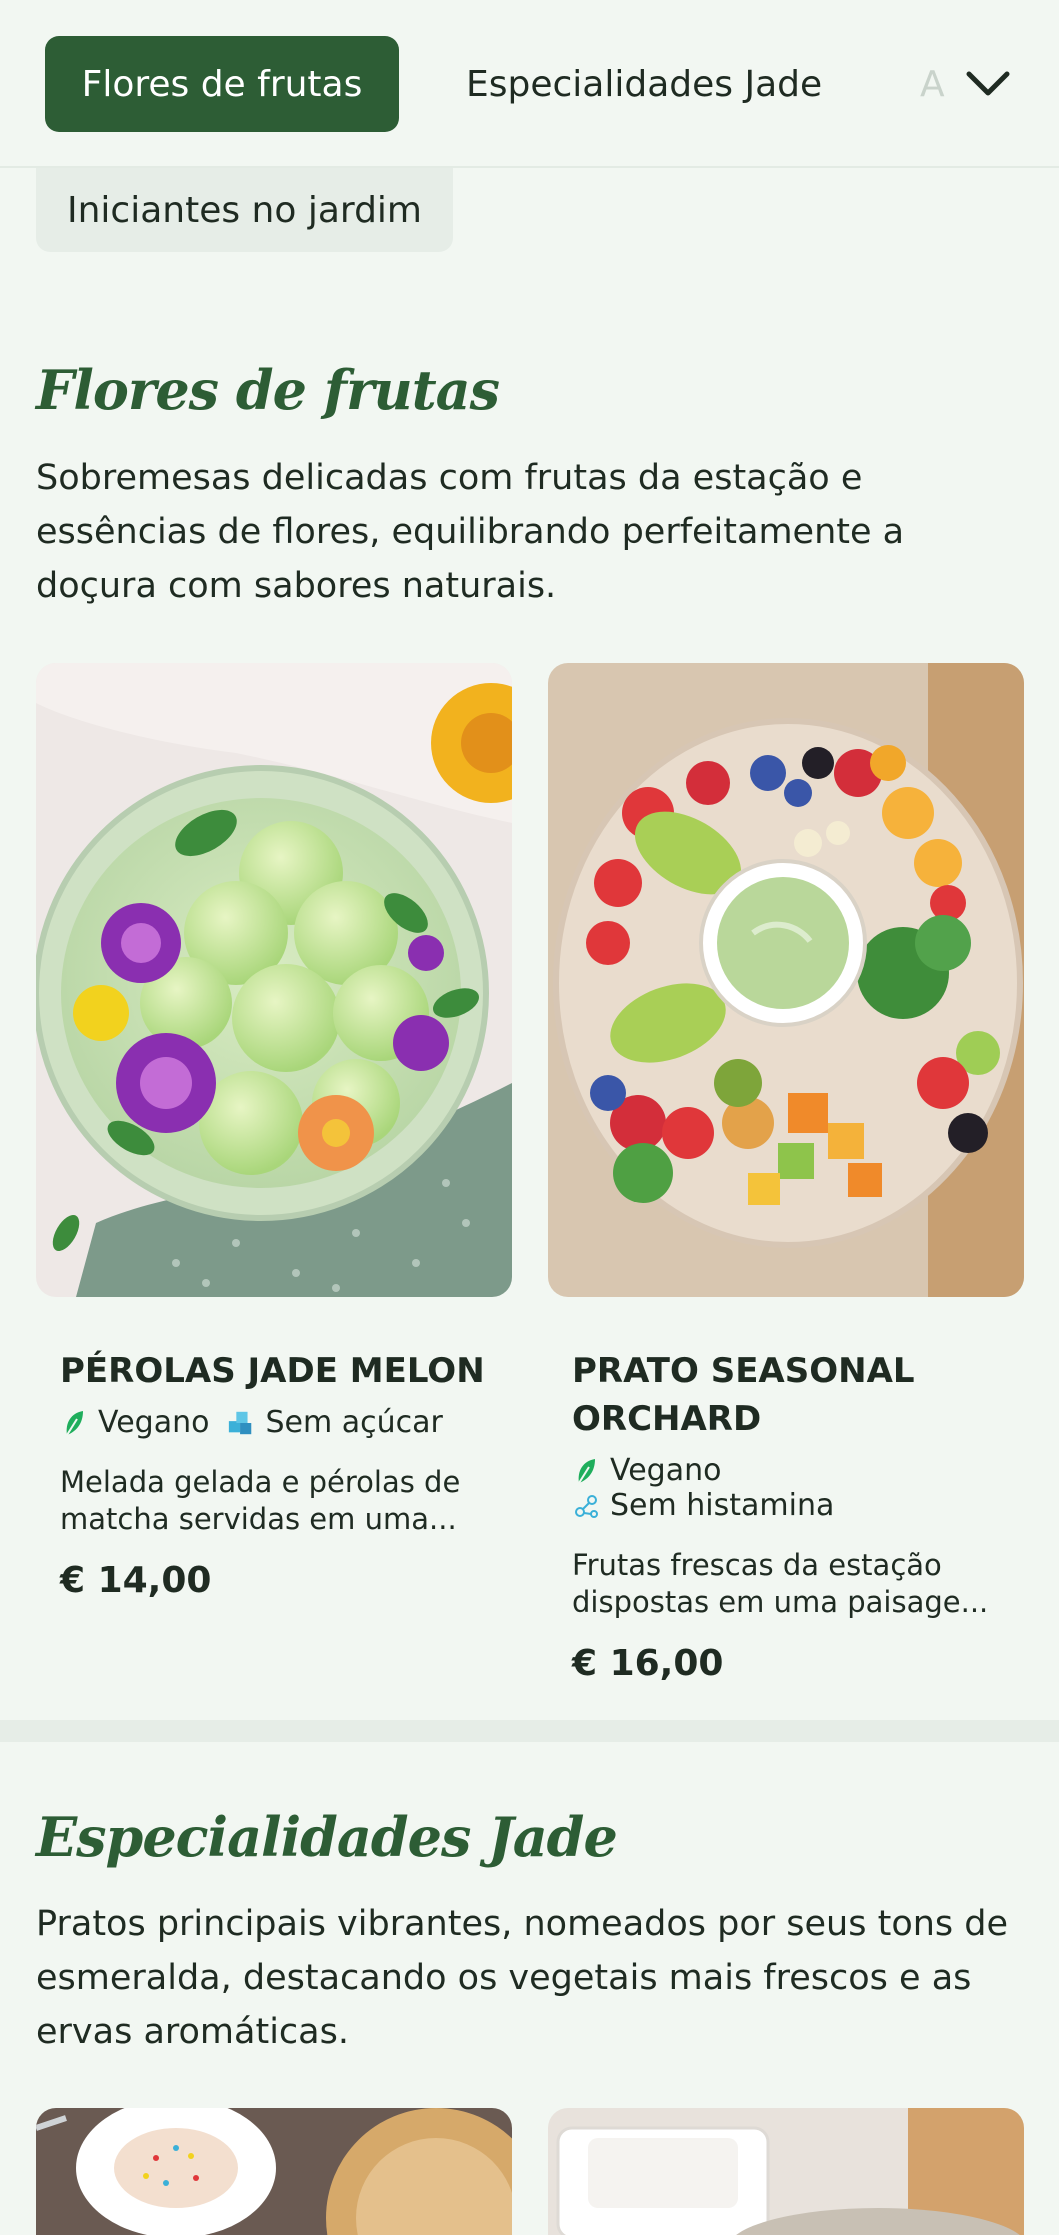 The image size is (1059, 2235). What do you see at coordinates (586, 1506) in the screenshot?
I see `molecule-icon` at bounding box center [586, 1506].